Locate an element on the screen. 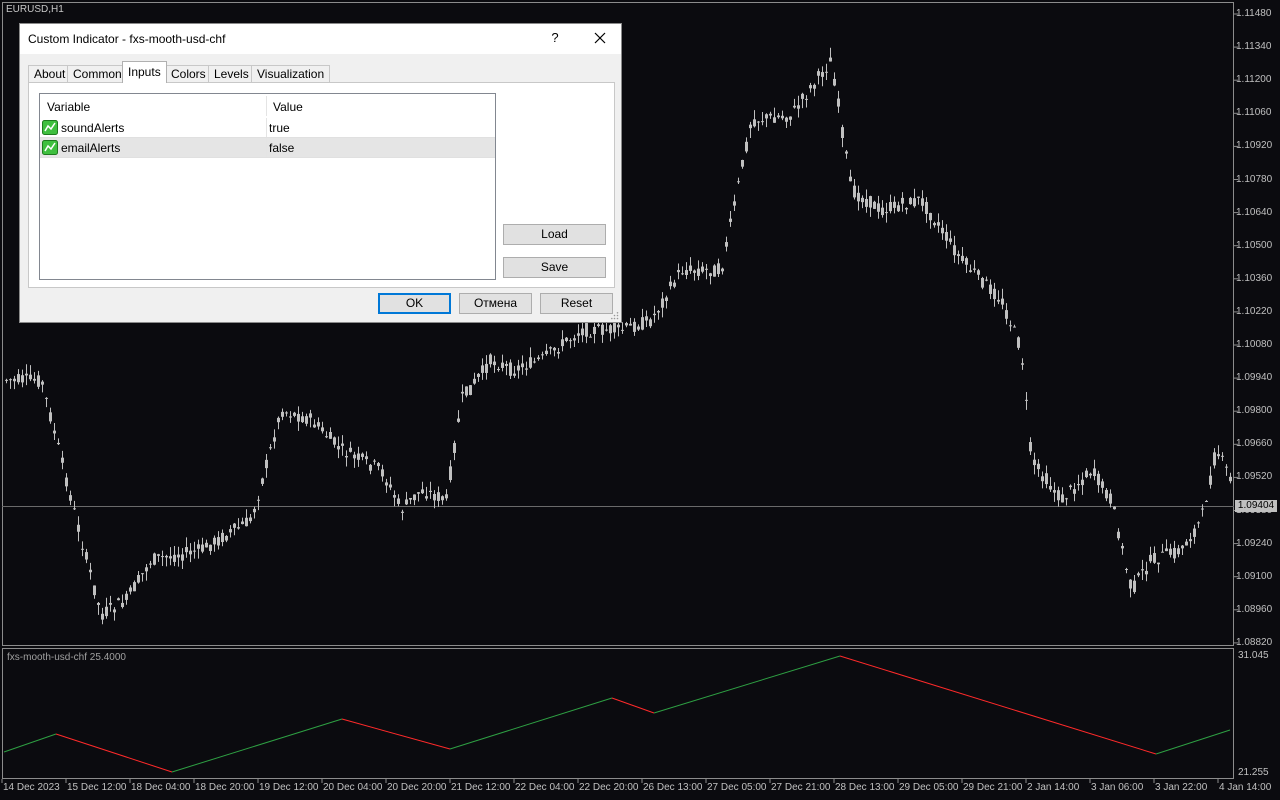 The height and width of the screenshot is (800, 1280). load-button: Load is located at coordinates (554, 234).